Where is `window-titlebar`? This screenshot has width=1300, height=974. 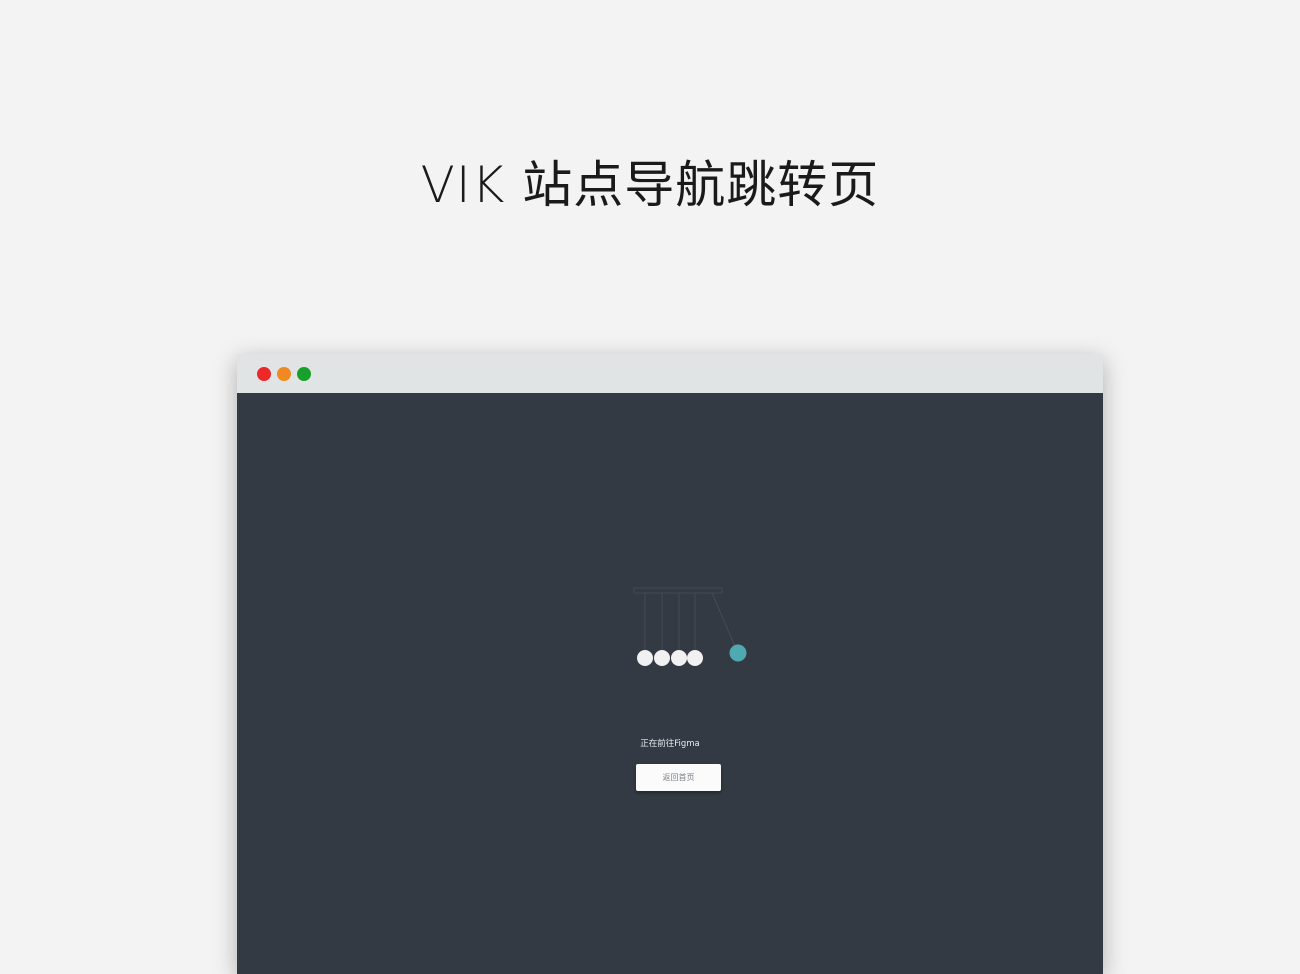 window-titlebar is located at coordinates (670, 373).